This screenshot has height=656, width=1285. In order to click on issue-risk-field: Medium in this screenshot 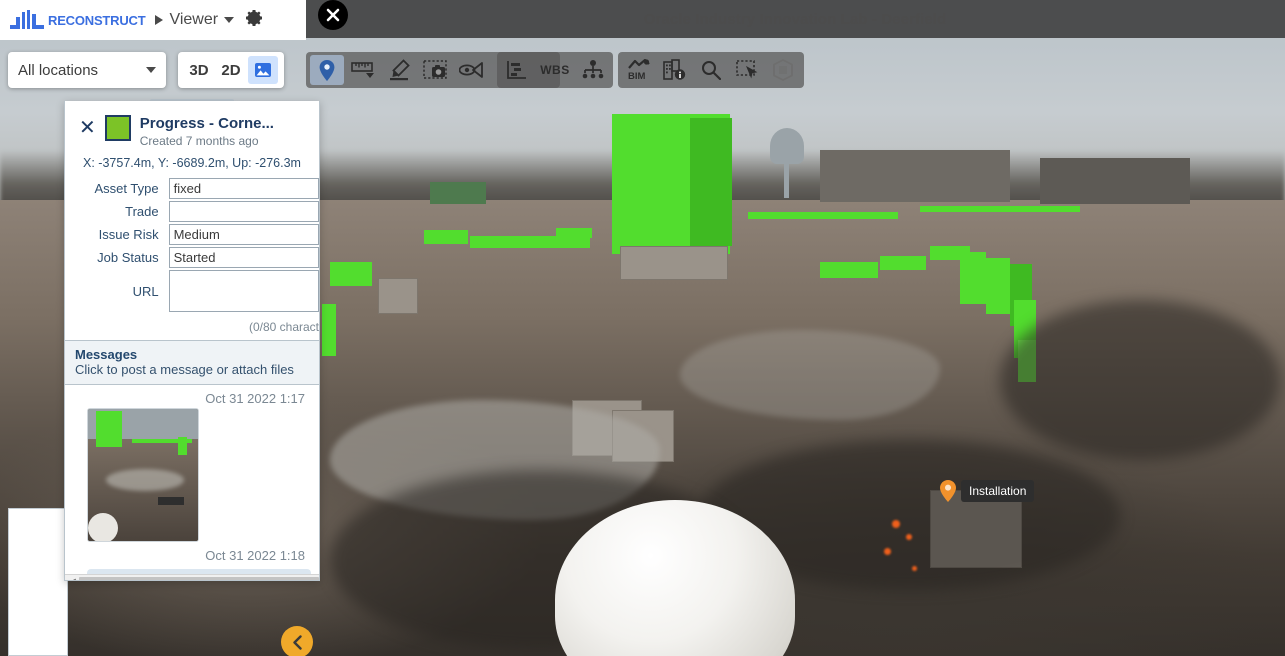, I will do `click(243, 235)`.